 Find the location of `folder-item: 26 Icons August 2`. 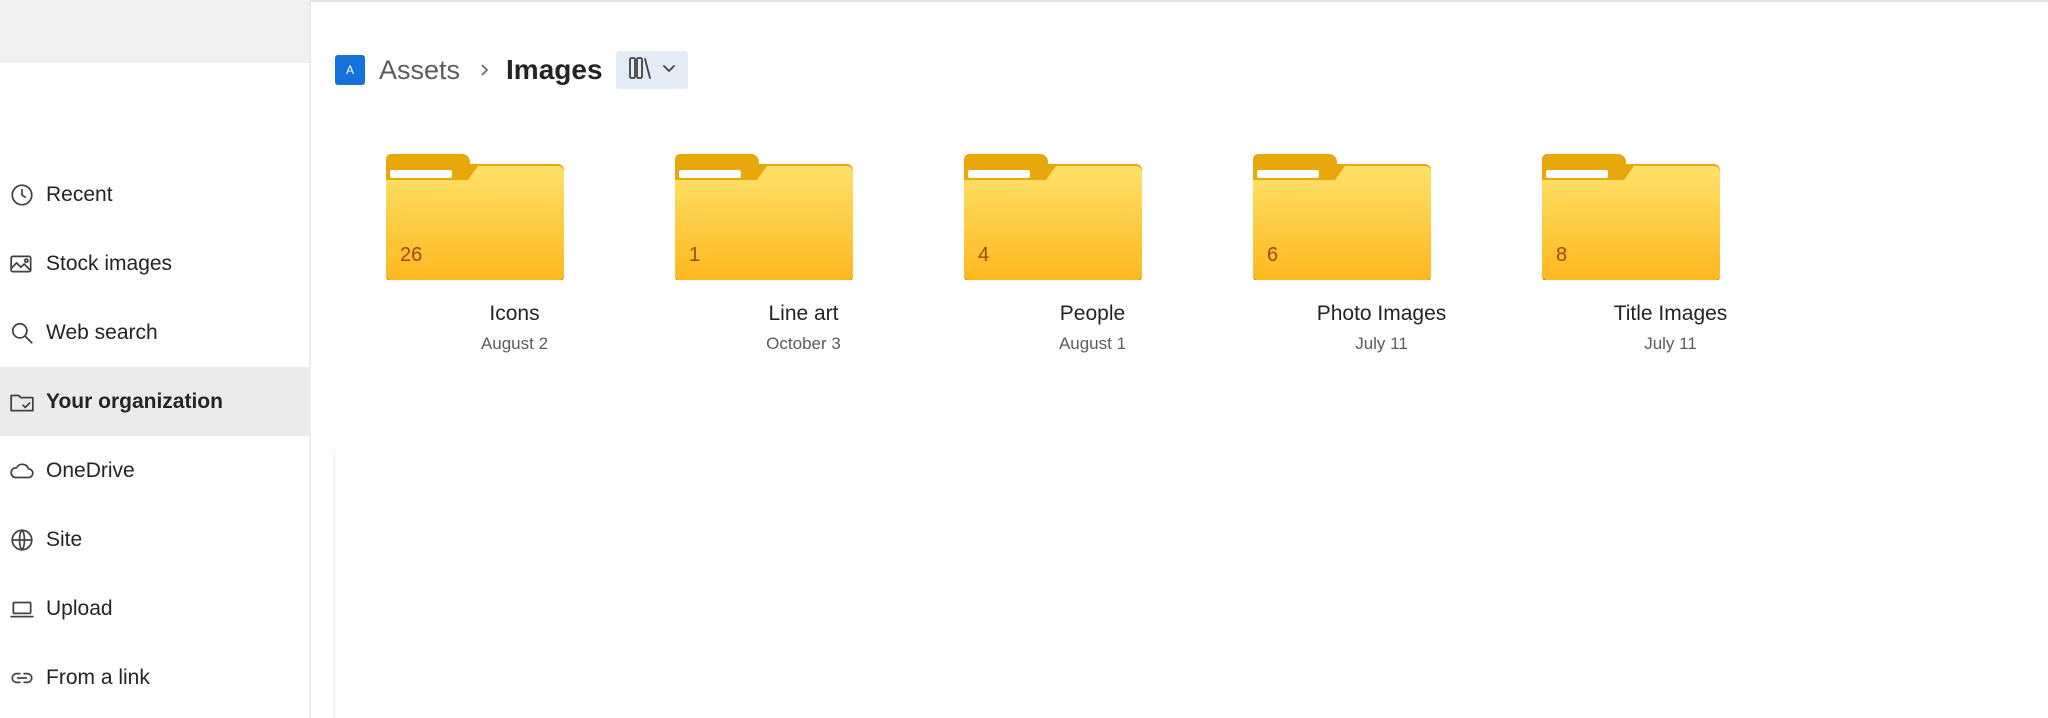

folder-item: 26 Icons August 2 is located at coordinates (514, 252).